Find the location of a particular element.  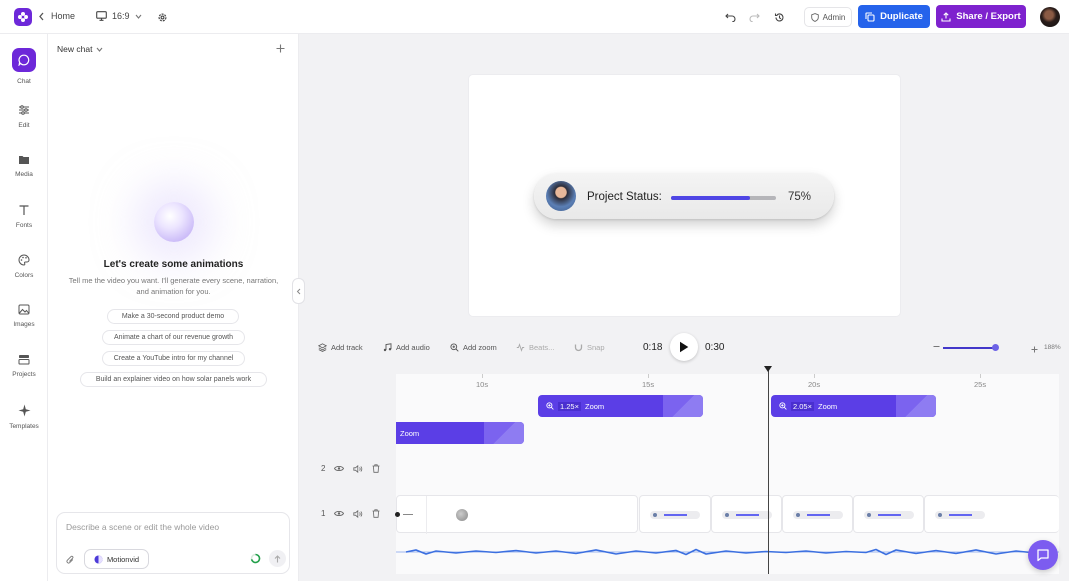

zoom-in-button is located at coordinates (1034, 349).